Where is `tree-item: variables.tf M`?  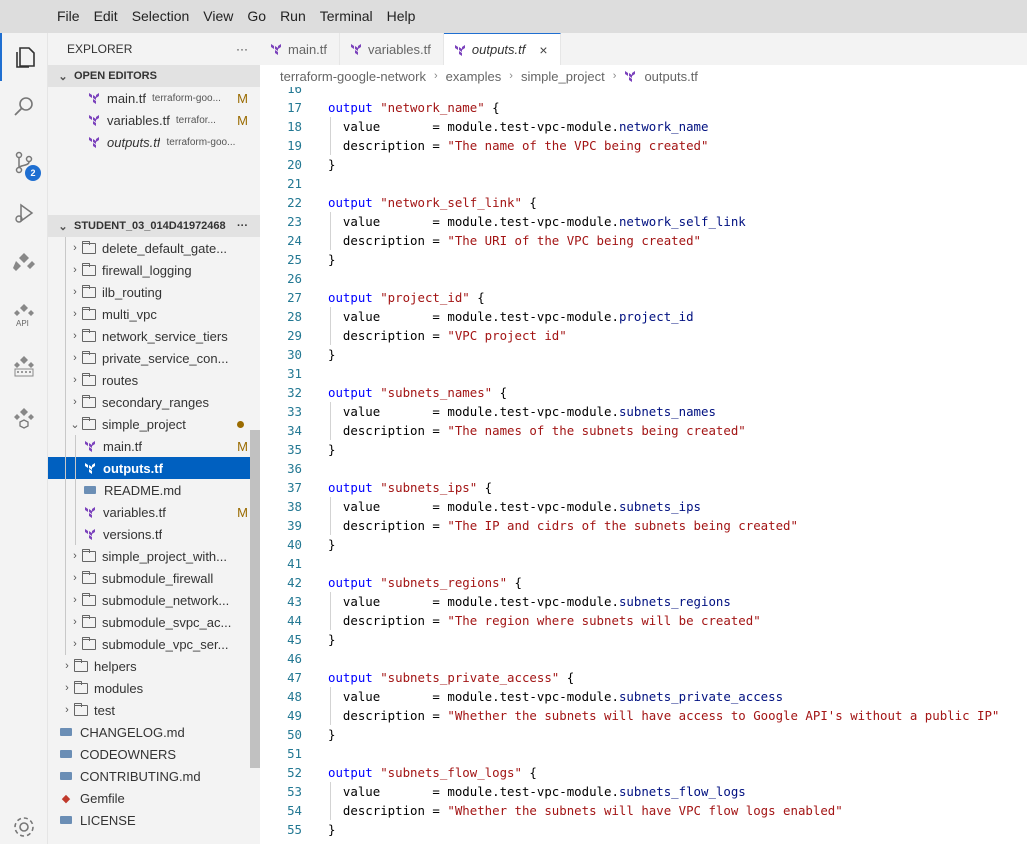
tree-item: variables.tf M is located at coordinates (154, 512).